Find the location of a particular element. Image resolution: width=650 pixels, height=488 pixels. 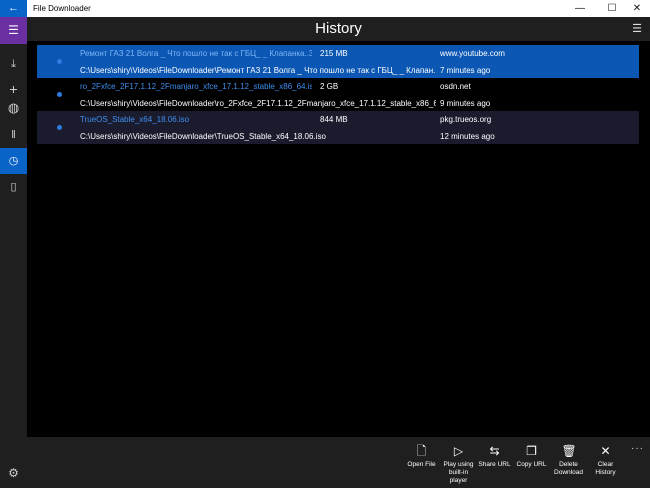

source-host: osdn.net is located at coordinates (455, 86).